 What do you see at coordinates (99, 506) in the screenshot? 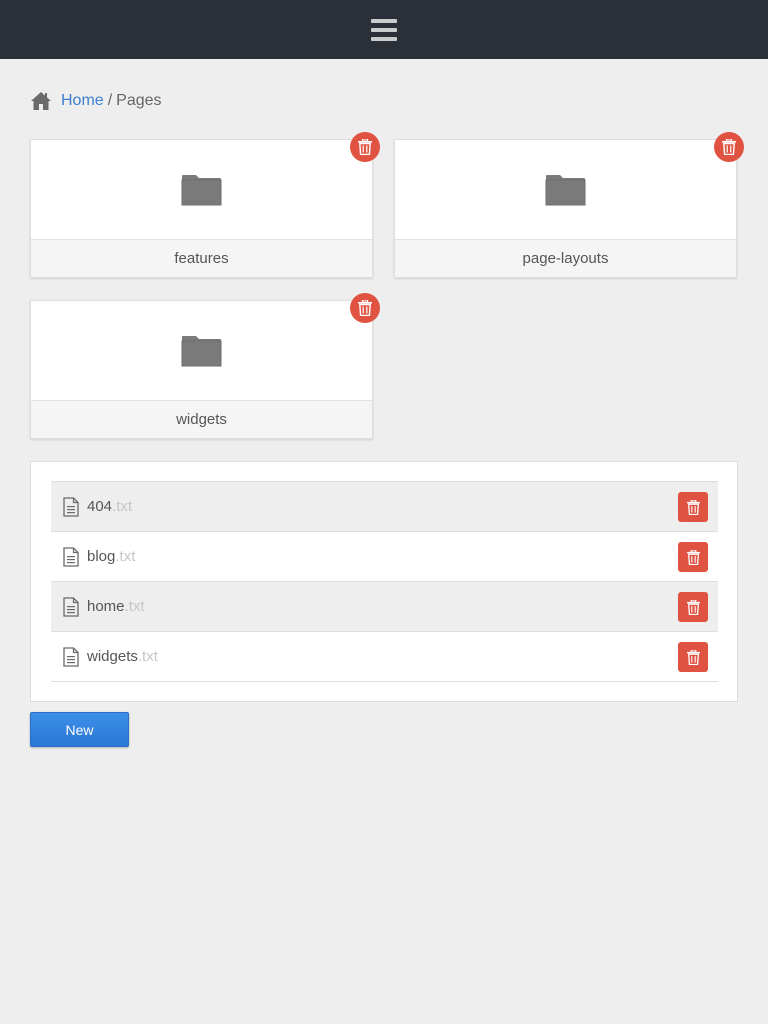
I see `file-name: 404` at bounding box center [99, 506].